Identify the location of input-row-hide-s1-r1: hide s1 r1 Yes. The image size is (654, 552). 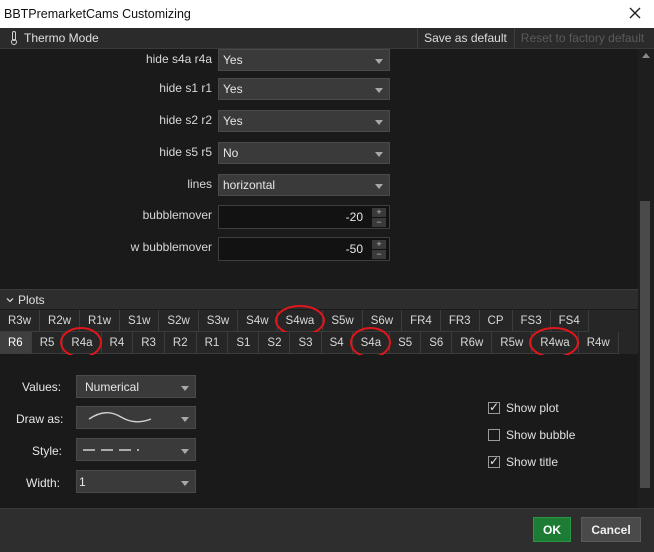
(319, 89).